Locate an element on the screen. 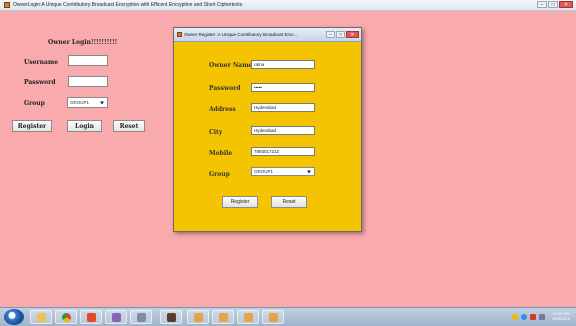 This screenshot has height=326, width=576. window-controls: – □ ✕ is located at coordinates (555, 4).